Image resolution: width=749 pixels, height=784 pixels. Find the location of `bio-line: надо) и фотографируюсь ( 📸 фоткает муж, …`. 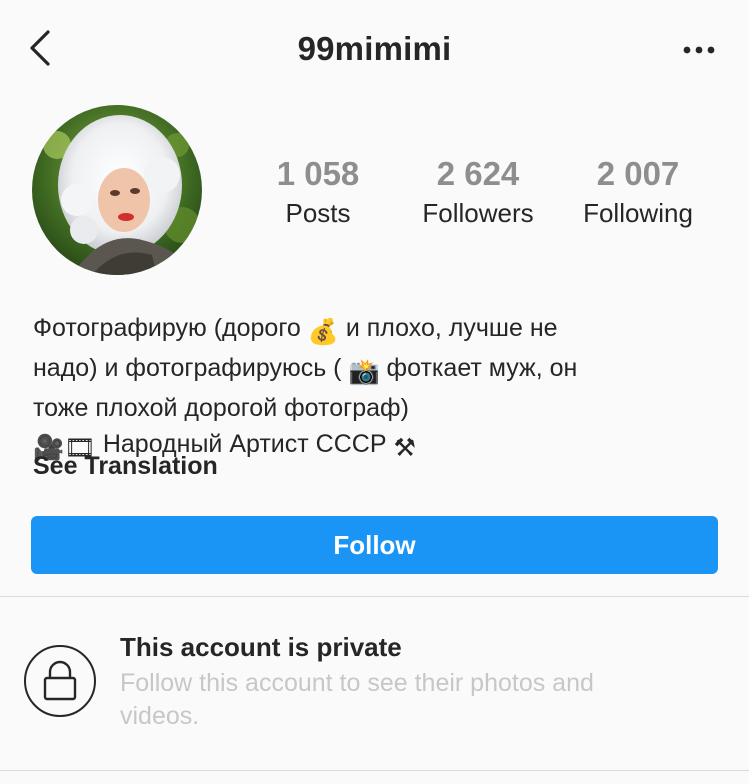

bio-line: надо) и фотографируюсь ( 📸 фоткает муж, … is located at coordinates (378, 370).